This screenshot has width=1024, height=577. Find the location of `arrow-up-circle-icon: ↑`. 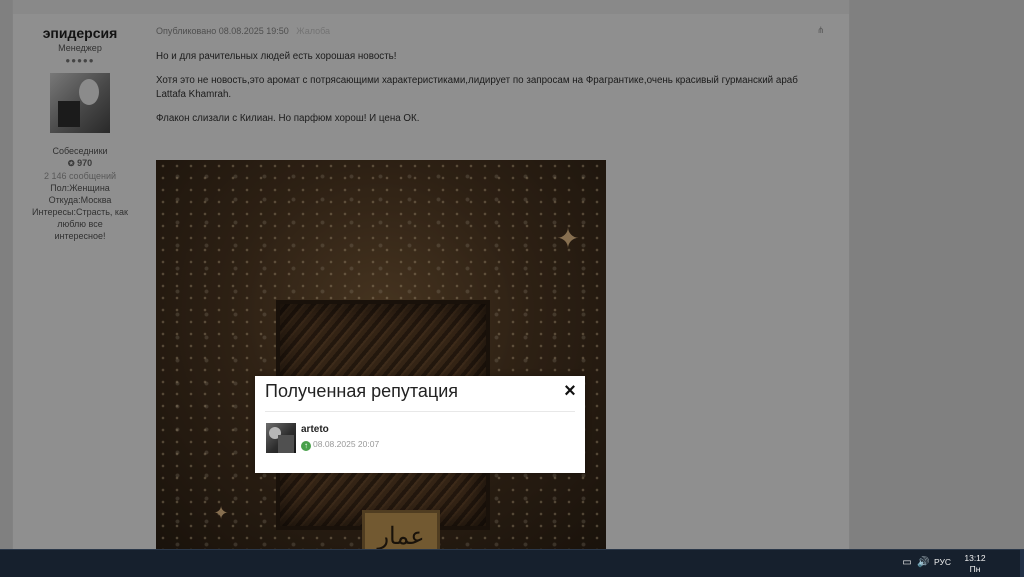

arrow-up-circle-icon: ↑ is located at coordinates (306, 446).